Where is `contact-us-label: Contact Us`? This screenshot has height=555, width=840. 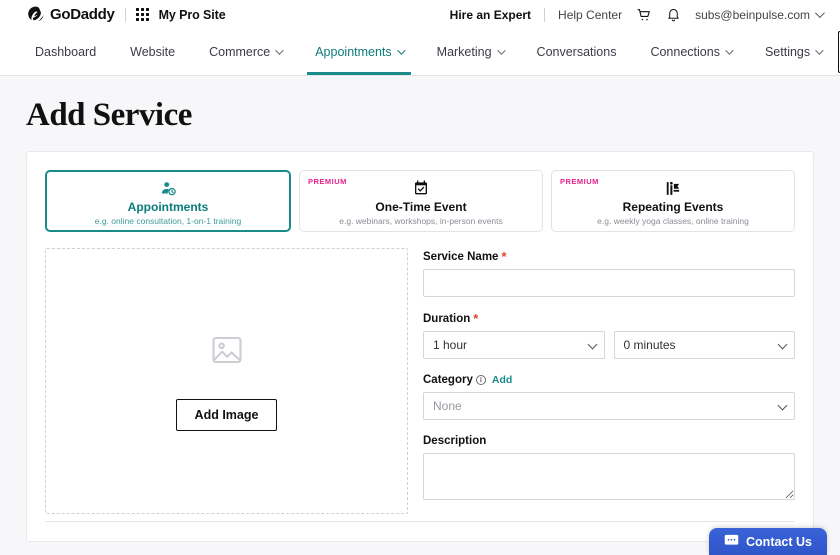 contact-us-label: Contact Us is located at coordinates (779, 541).